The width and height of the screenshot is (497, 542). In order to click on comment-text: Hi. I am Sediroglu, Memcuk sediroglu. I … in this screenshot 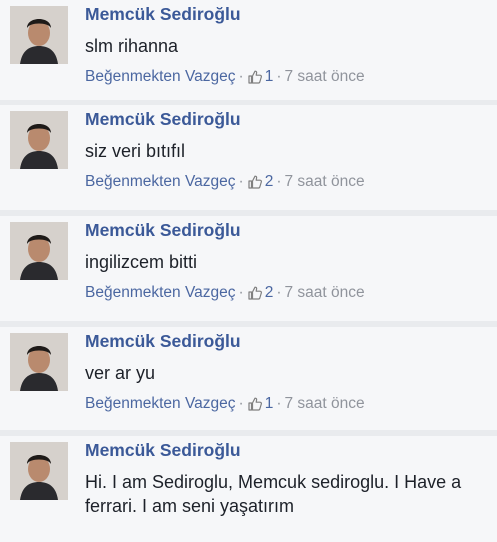, I will do `click(273, 494)`.